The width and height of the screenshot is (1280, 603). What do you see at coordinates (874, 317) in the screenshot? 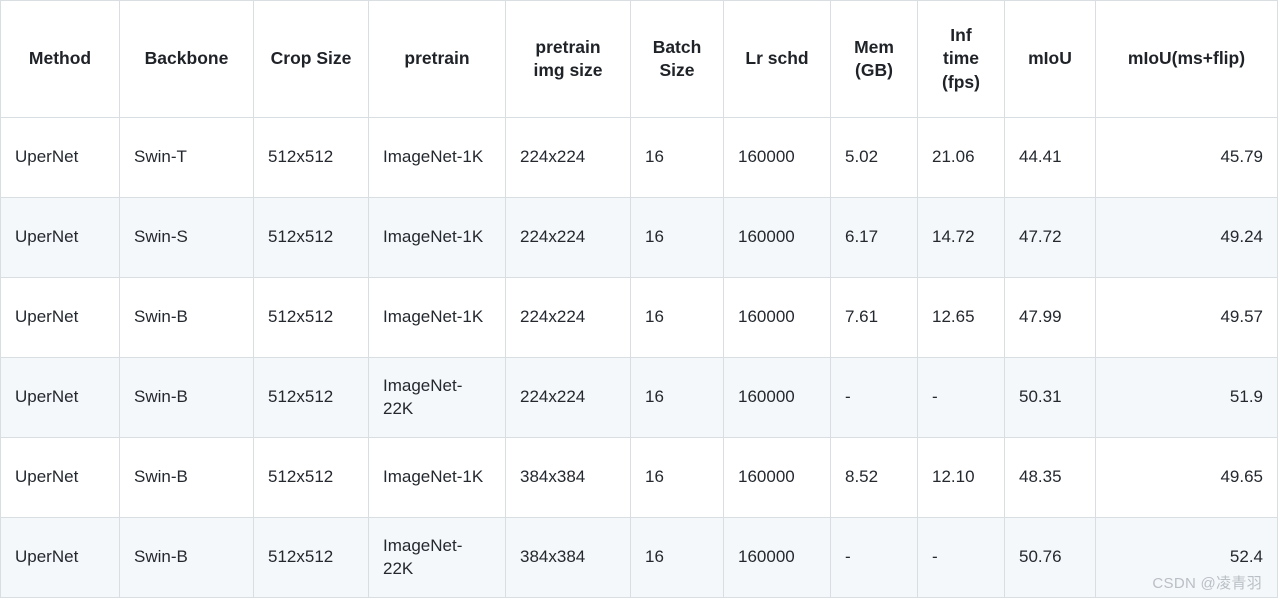
I see `cell-mem_gb: 7.61` at bounding box center [874, 317].